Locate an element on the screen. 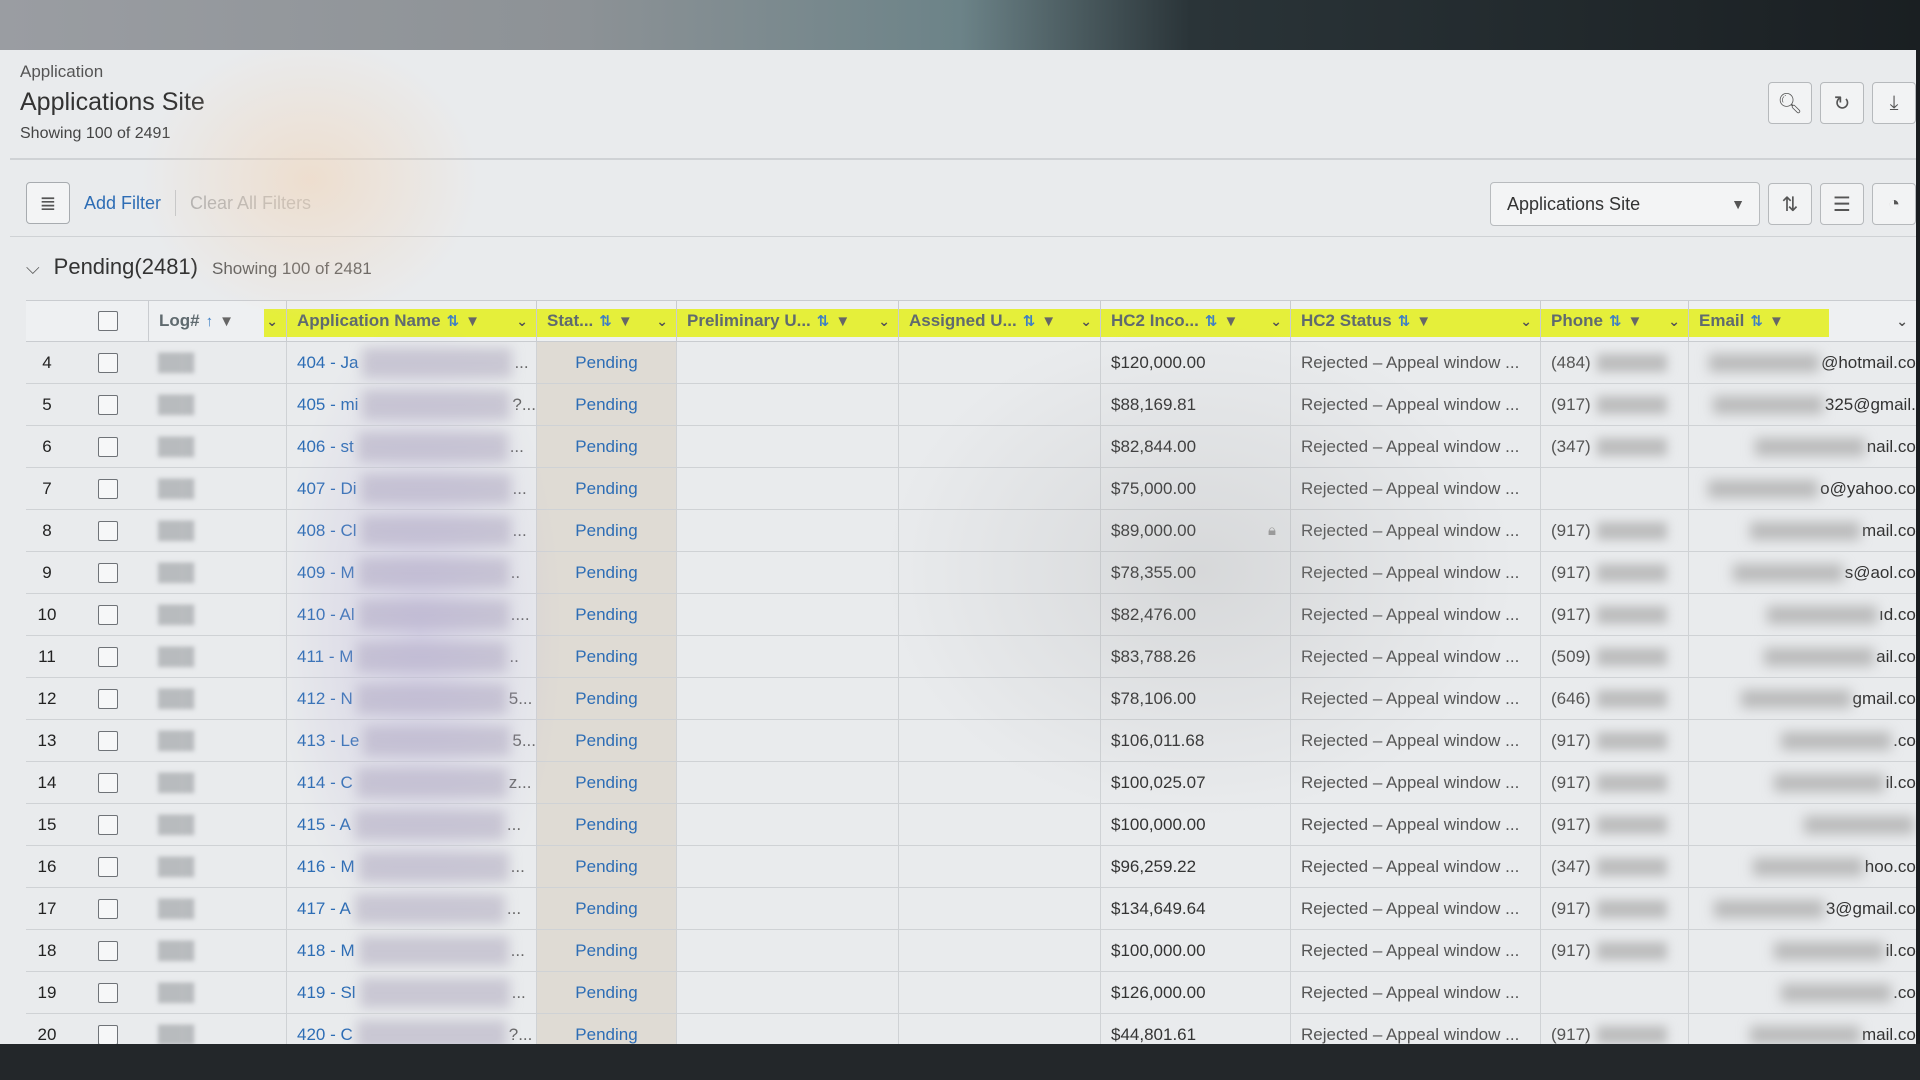  application-link: 417 - A is located at coordinates (324, 909).